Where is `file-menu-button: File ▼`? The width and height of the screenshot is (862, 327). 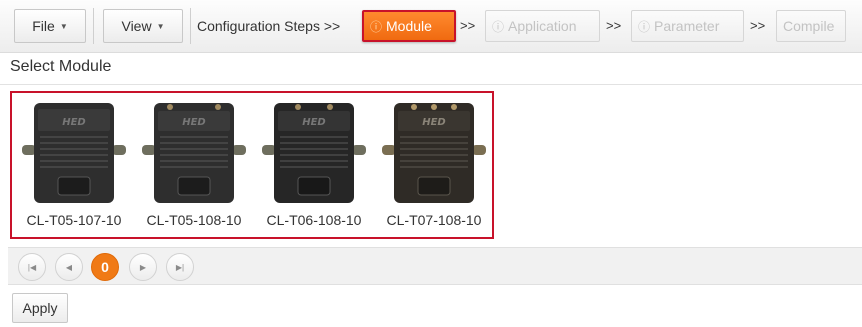
file-menu-button: File ▼ is located at coordinates (50, 26).